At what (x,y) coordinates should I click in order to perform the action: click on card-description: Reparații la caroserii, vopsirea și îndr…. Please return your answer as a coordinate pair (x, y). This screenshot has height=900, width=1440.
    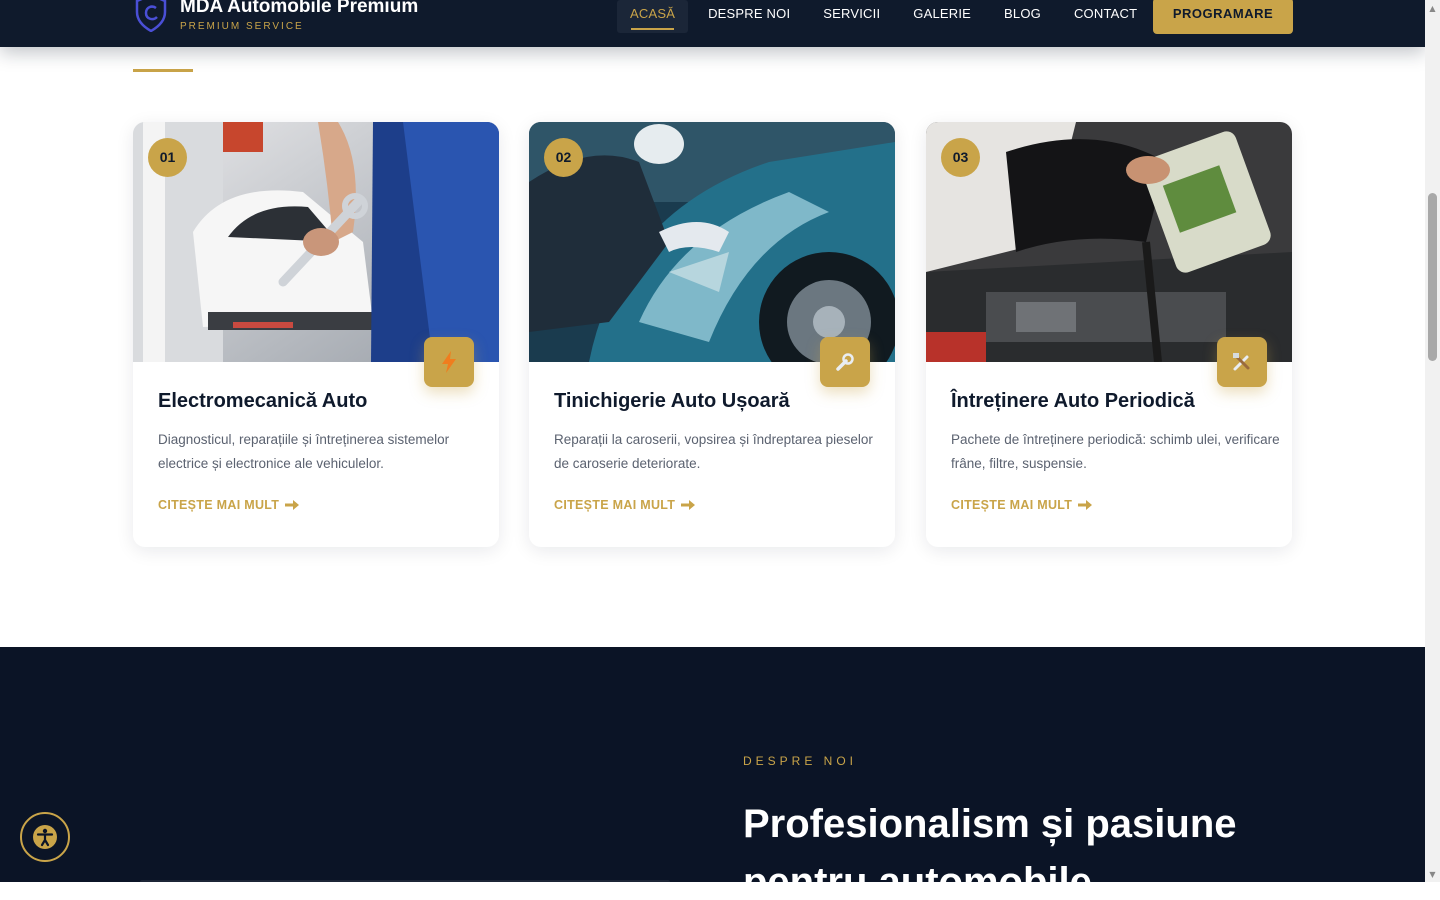
    Looking at the image, I should click on (713, 451).